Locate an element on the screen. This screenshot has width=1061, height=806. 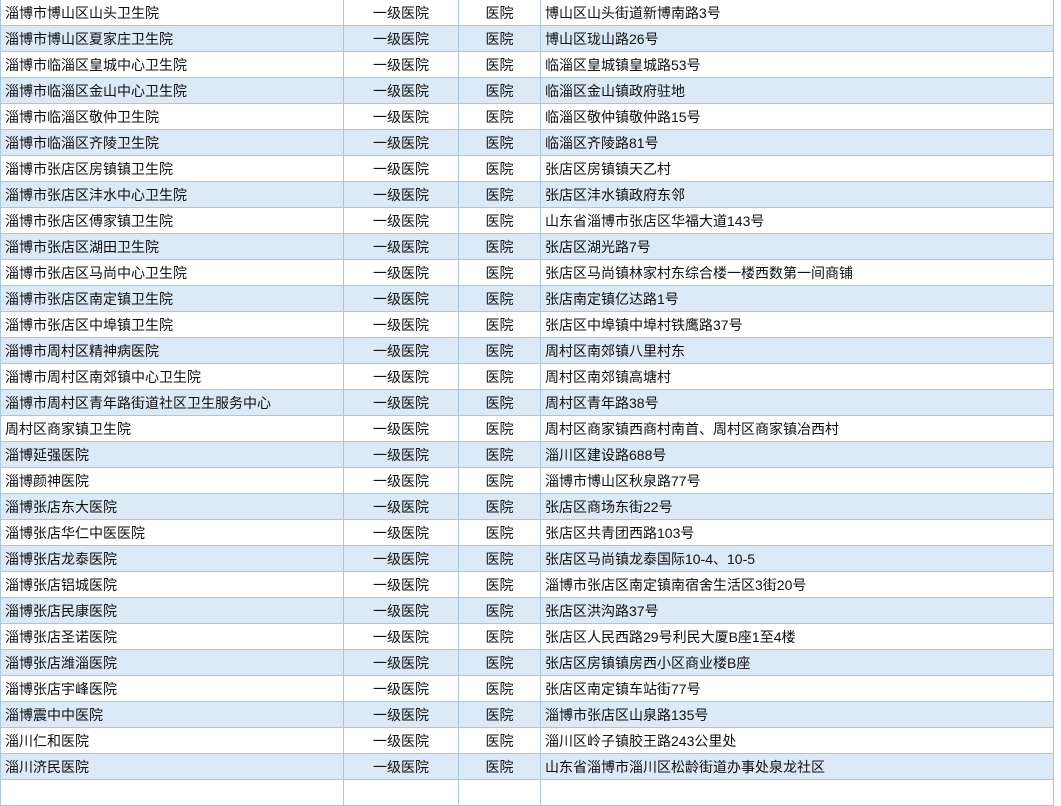
table-row: 淄博张店宇峰医院 一级医院 医院 张店区南定镇车站街77号 is located at coordinates (527, 688).